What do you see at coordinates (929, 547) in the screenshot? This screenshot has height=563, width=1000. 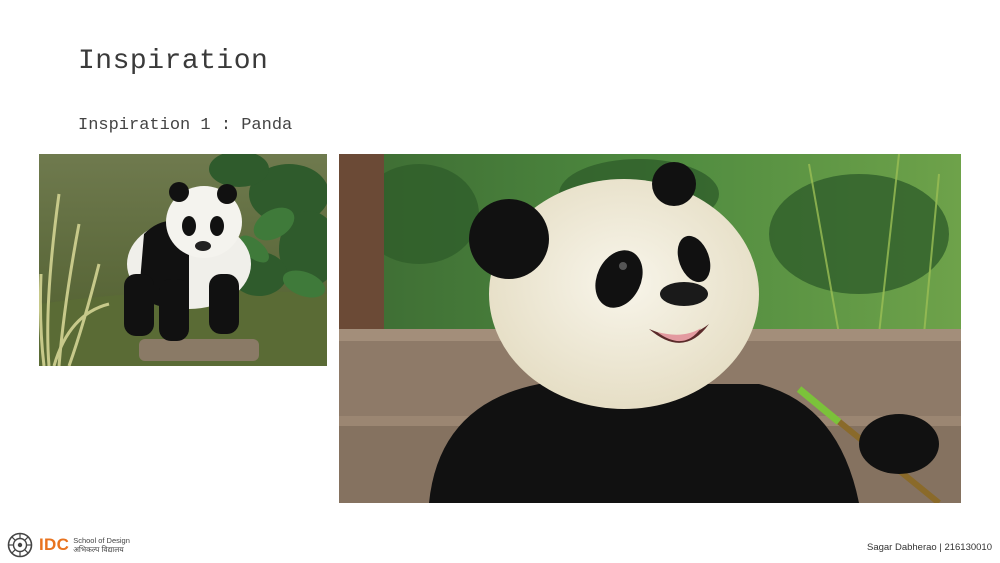 I see `author-credit: Sagar Dabherao | 216130010` at bounding box center [929, 547].